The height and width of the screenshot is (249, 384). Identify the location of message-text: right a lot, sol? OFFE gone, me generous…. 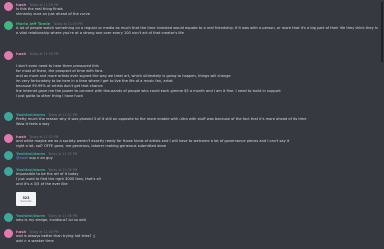
(91, 146).